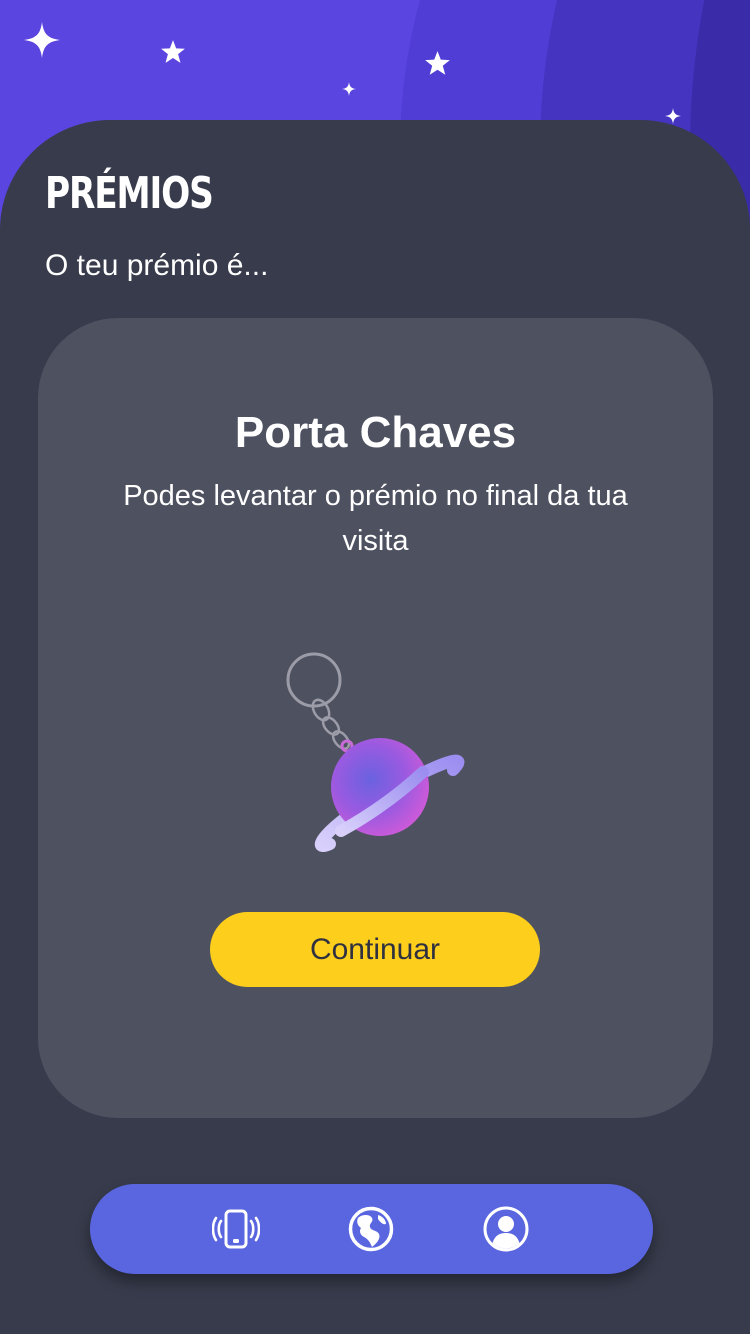 This screenshot has height=1334, width=750. Describe the element at coordinates (375, 752) in the screenshot. I see `planet-keychain-icon` at that location.